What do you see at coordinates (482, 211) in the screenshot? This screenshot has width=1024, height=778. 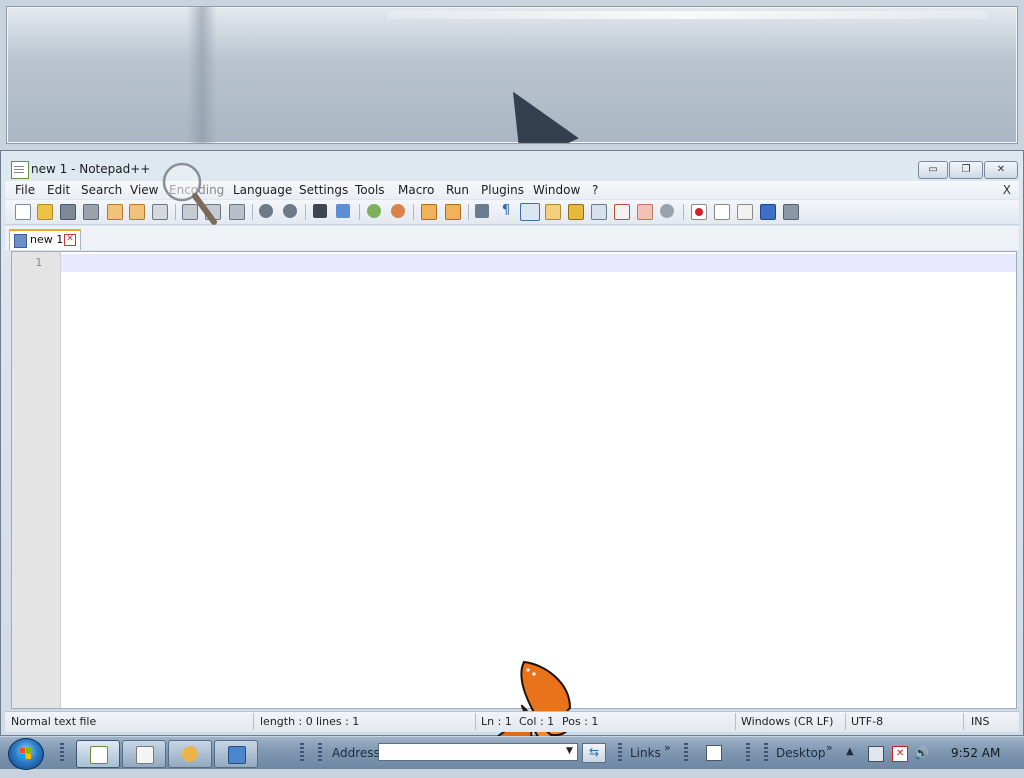 I see `word-wrap-icon` at bounding box center [482, 211].